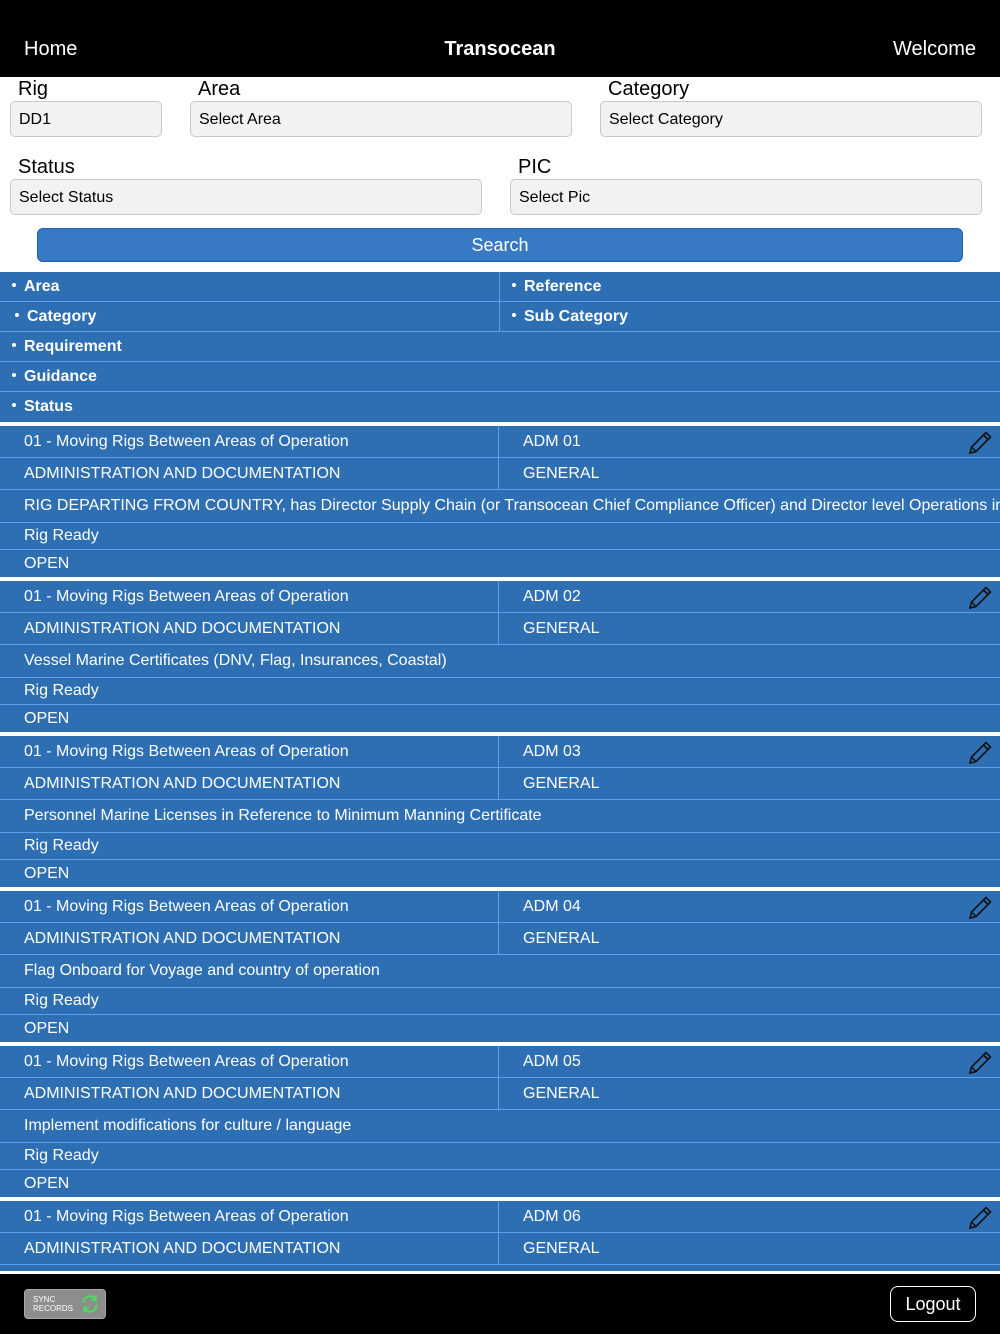  What do you see at coordinates (500, 49) in the screenshot?
I see `app-title: Transocean` at bounding box center [500, 49].